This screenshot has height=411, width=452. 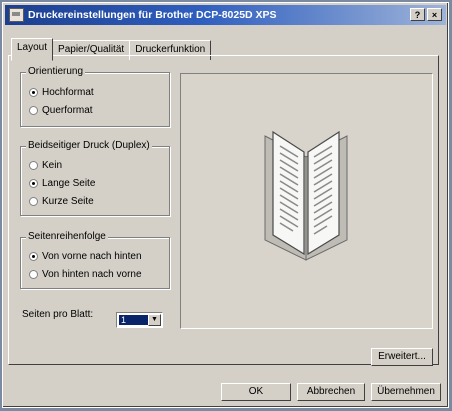 I want to click on pages-per-sheet-value: 1, so click(x=133, y=320).